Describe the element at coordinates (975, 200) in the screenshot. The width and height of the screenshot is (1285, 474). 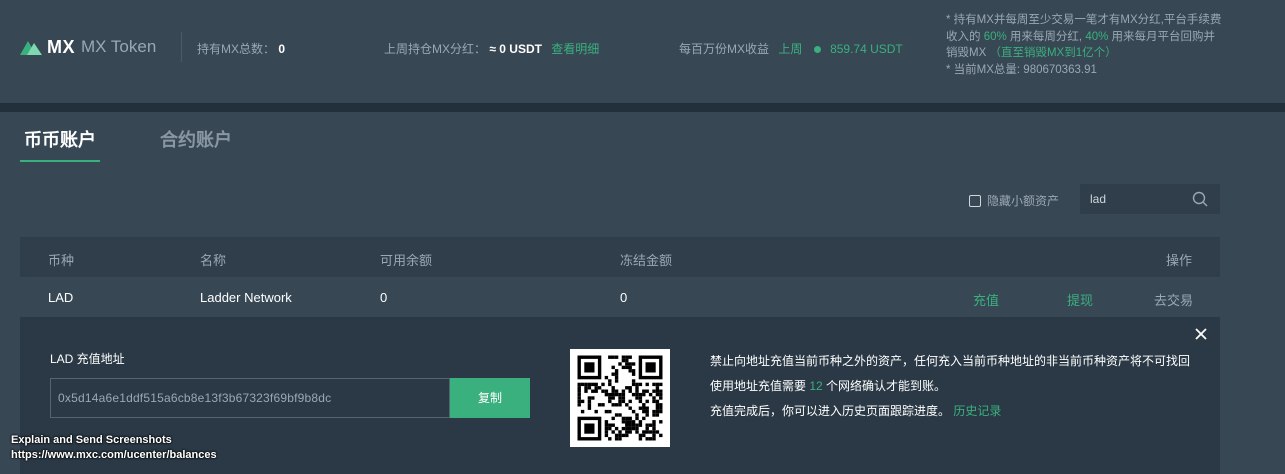
I see `hide-small-assets-checkbox` at that location.